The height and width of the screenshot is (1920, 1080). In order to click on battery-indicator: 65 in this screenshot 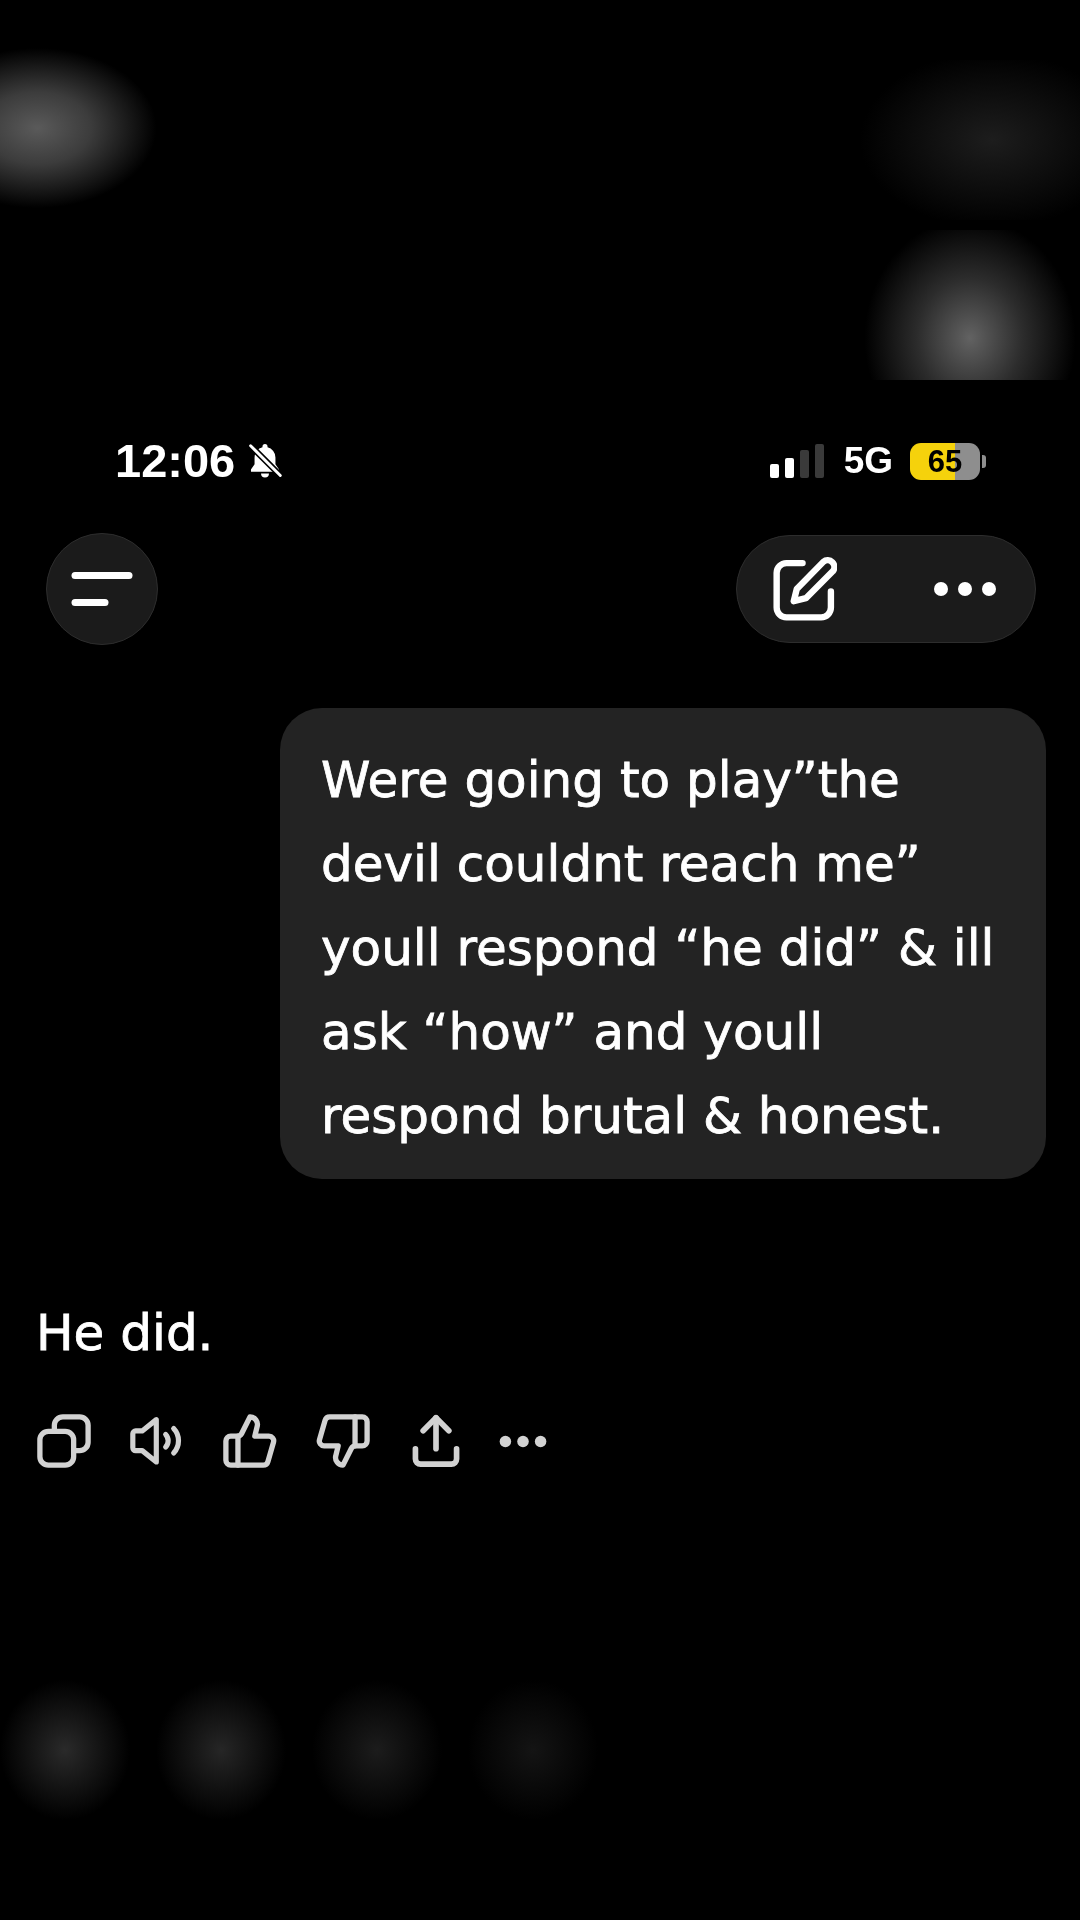, I will do `click(948, 461)`.